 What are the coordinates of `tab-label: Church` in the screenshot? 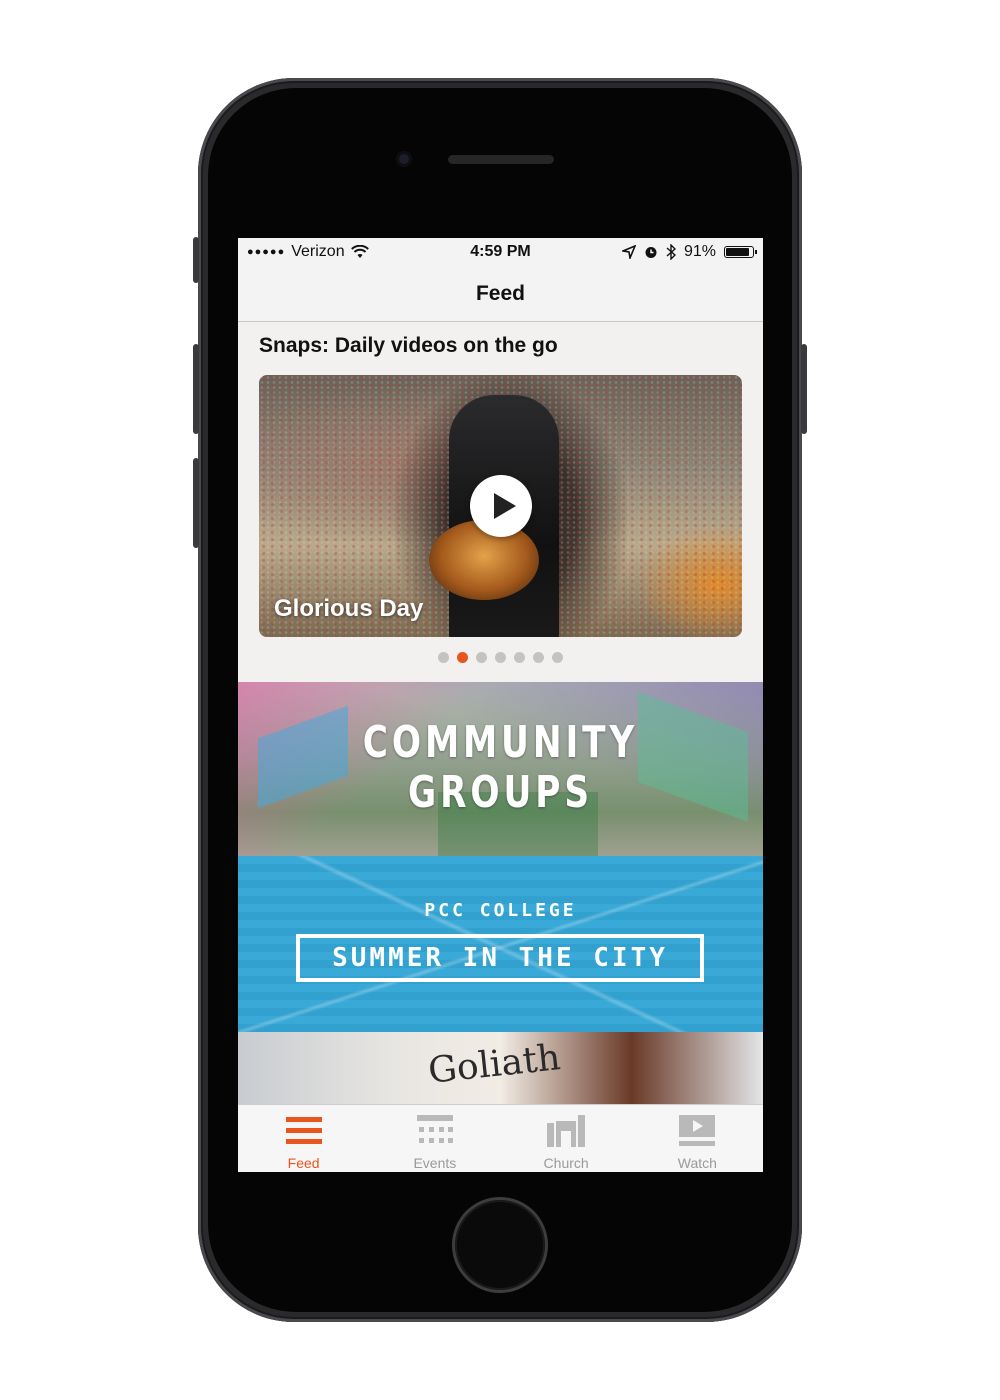 It's located at (566, 1163).